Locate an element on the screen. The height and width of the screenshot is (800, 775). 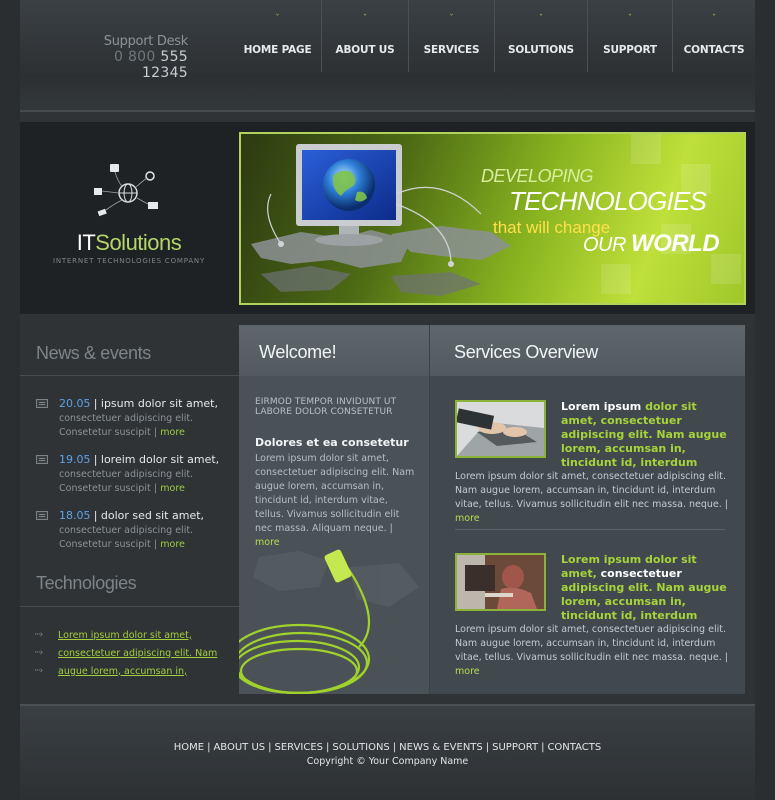
hero-line-1: DEVELOPING is located at coordinates (537, 176).